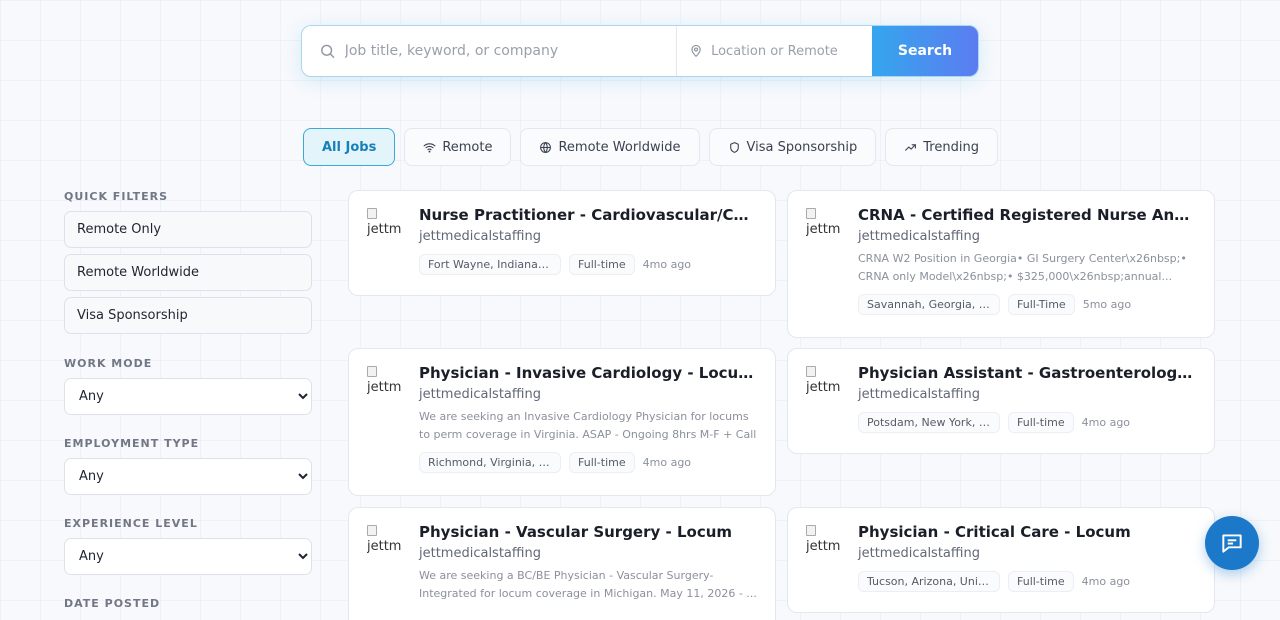 This screenshot has width=1280, height=620. I want to click on location-chip: Tucson, Arizona, United States, so click(929, 581).